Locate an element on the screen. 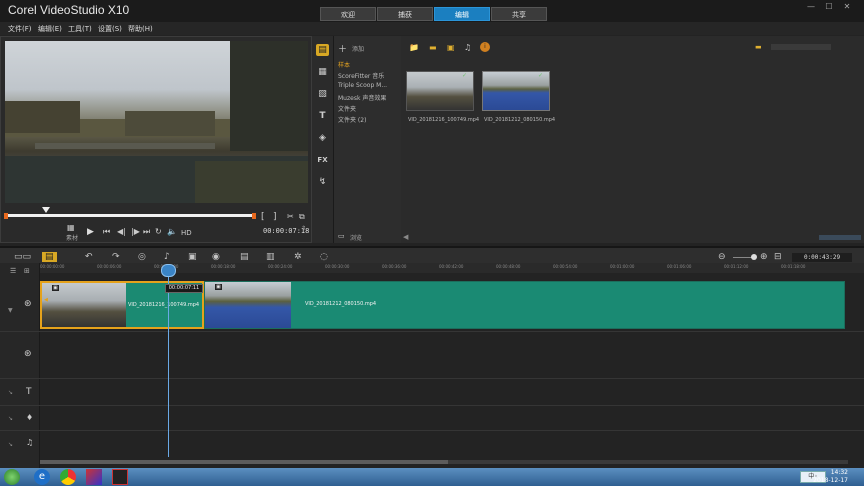 Image resolution: width=864 pixels, height=486 pixels. timecode-spin-icon: ⇕ is located at coordinates (303, 228).